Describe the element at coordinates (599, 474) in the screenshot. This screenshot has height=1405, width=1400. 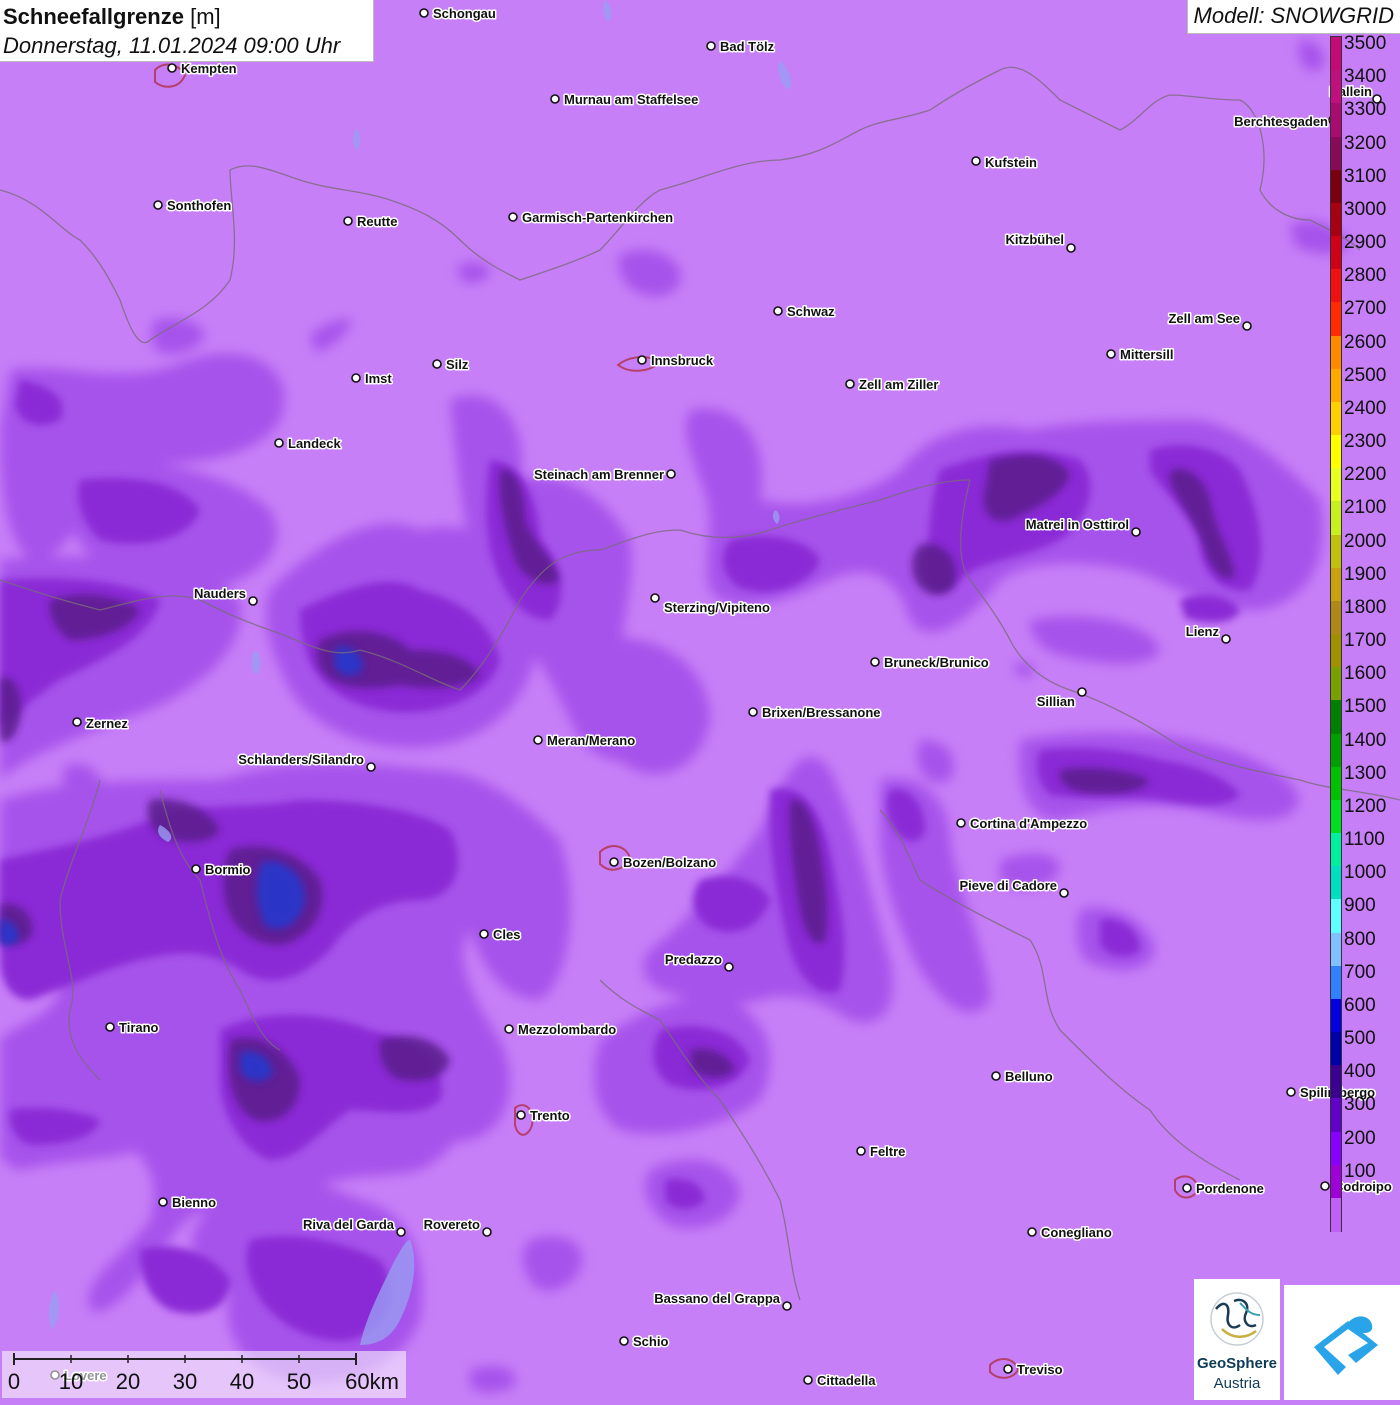
I see `city-label: Steinach am Brenner` at that location.